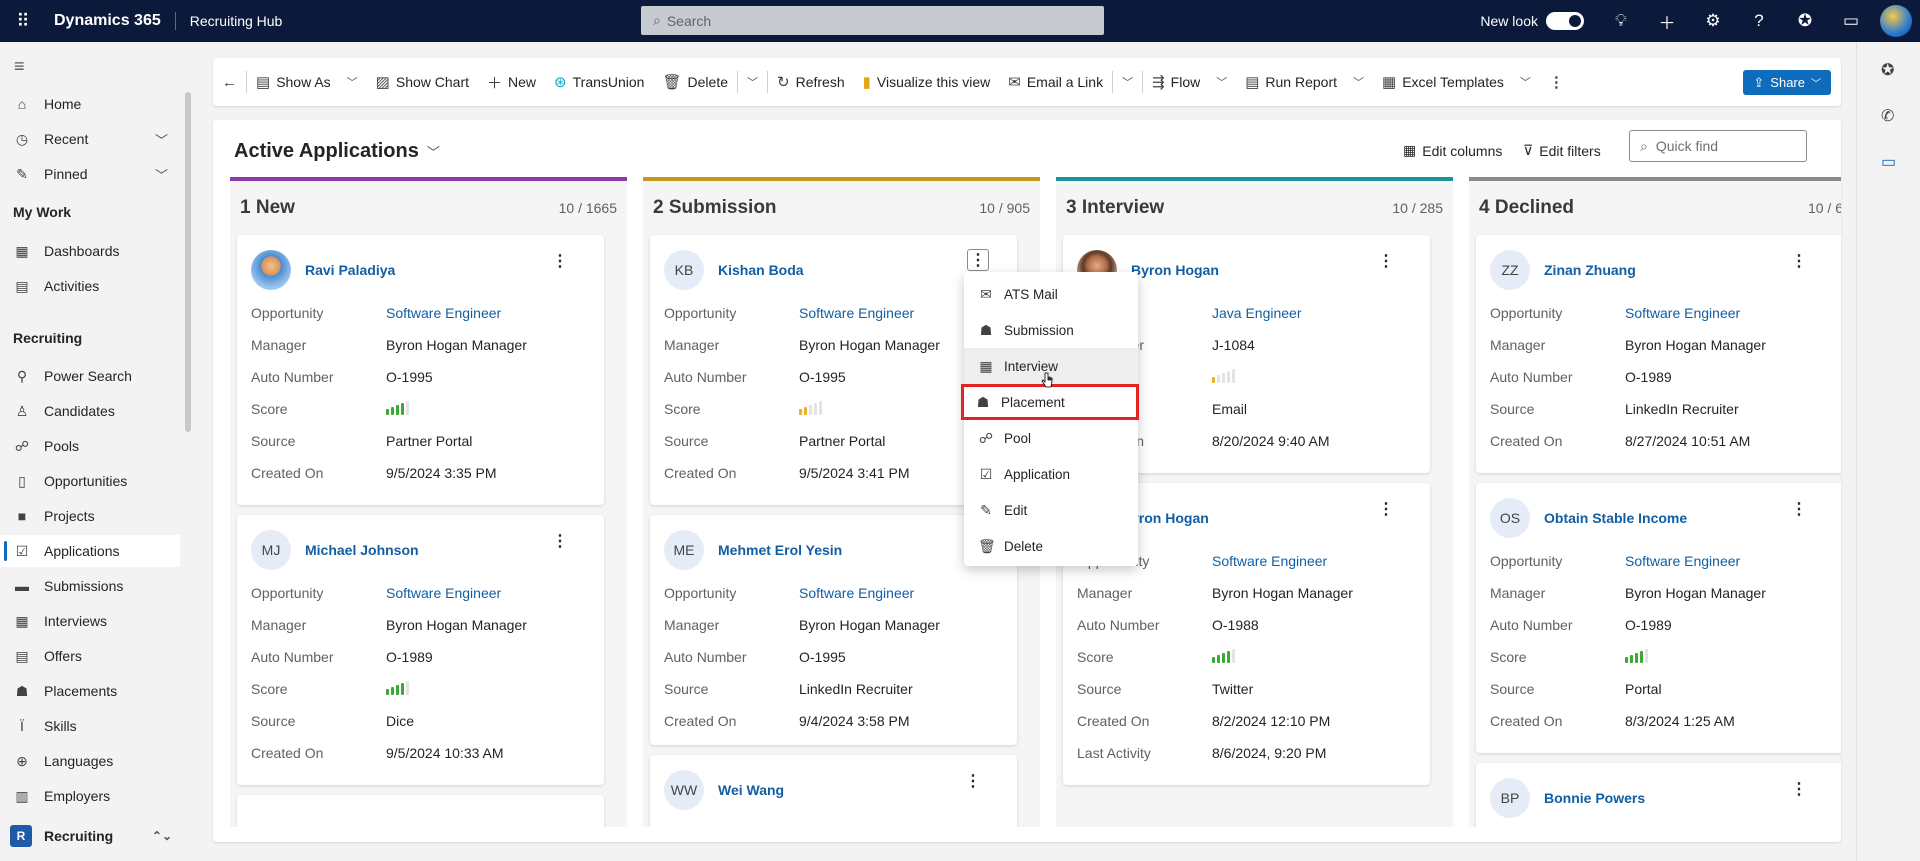  I want to click on candidate-name-link: Obtain Stable Income, so click(1615, 518).